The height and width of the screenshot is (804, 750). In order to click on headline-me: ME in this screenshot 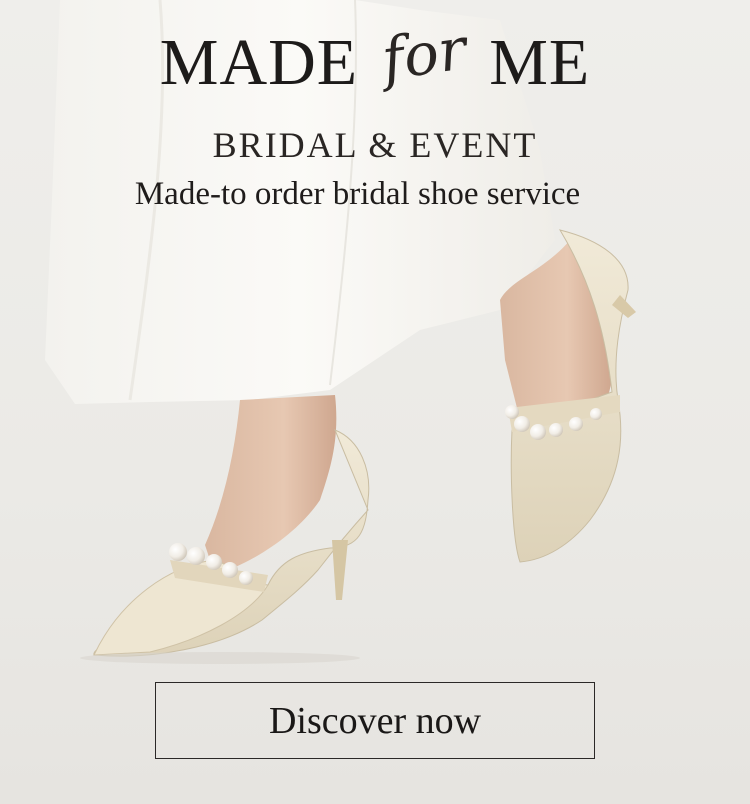, I will do `click(540, 62)`.